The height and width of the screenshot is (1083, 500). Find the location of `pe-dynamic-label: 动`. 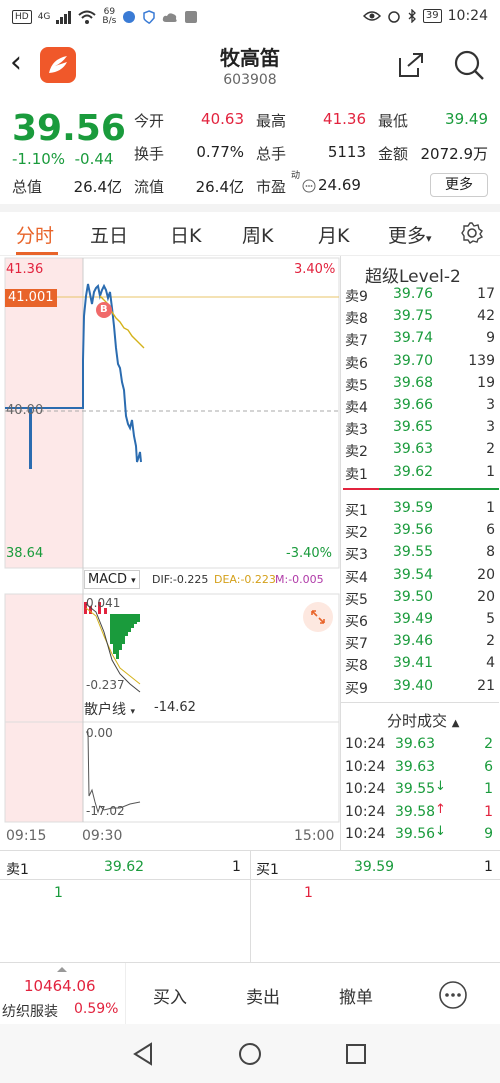

pe-dynamic-label: 动 is located at coordinates (296, 176).